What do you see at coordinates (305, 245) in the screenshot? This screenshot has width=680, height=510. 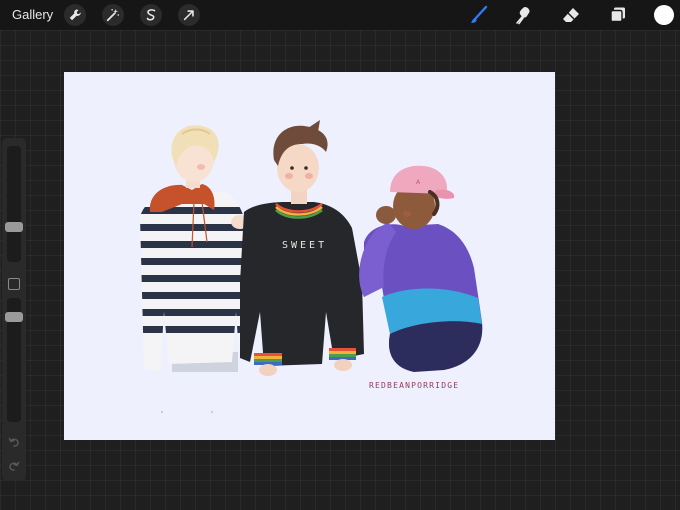 I see `sweater-text: SWEET` at bounding box center [305, 245].